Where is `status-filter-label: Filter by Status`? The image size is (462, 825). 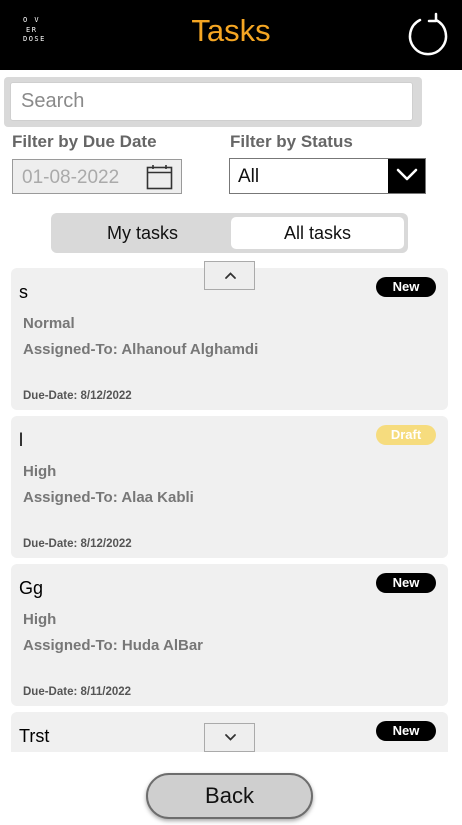 status-filter-label: Filter by Status is located at coordinates (291, 141).